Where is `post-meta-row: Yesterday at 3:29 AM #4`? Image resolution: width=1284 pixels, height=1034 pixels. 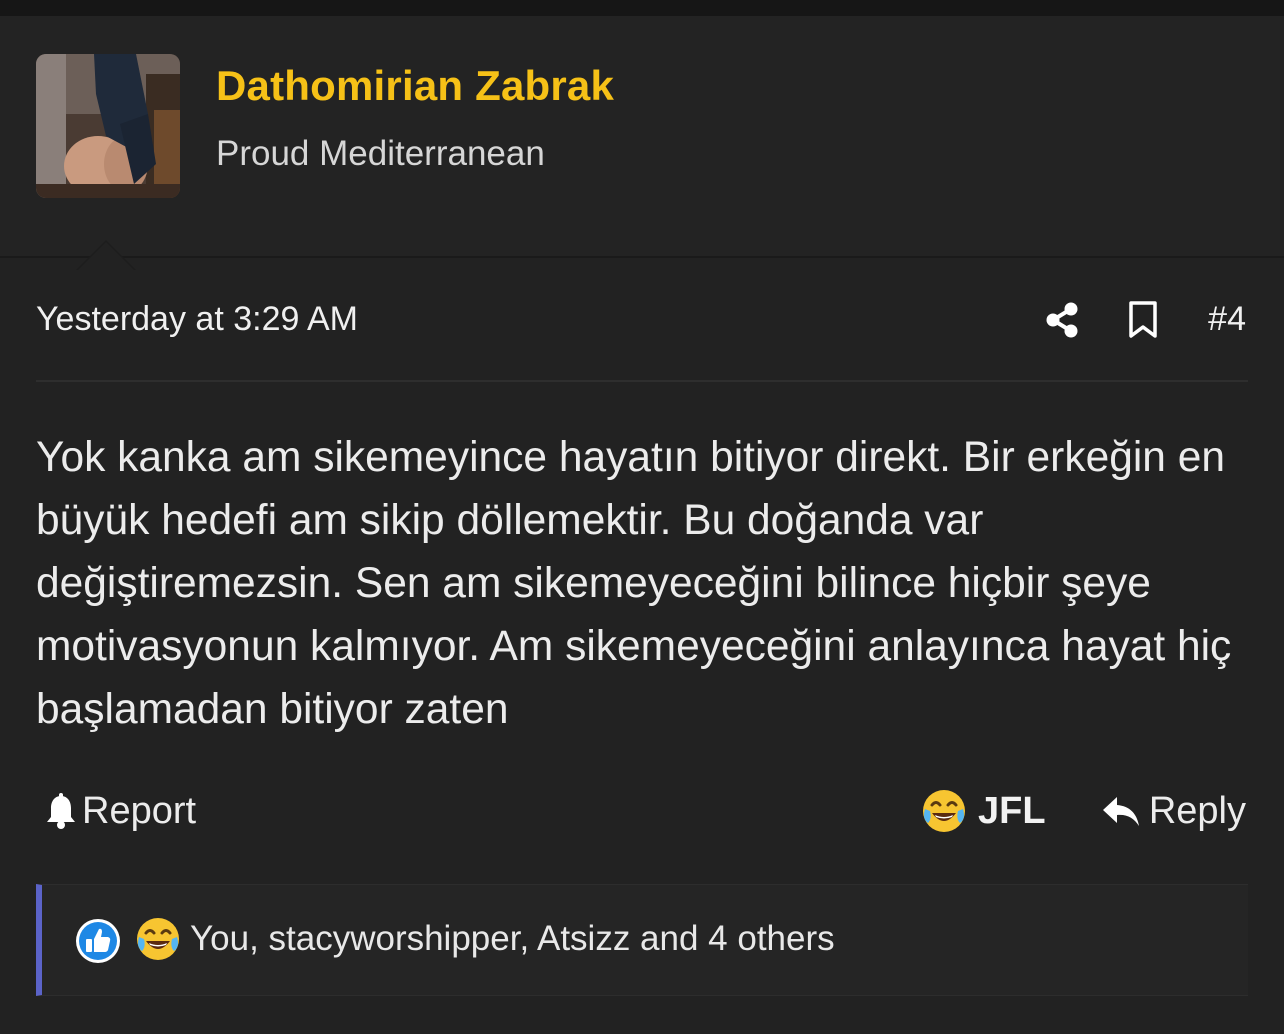 post-meta-row: Yesterday at 3:29 AM #4 is located at coordinates (642, 320).